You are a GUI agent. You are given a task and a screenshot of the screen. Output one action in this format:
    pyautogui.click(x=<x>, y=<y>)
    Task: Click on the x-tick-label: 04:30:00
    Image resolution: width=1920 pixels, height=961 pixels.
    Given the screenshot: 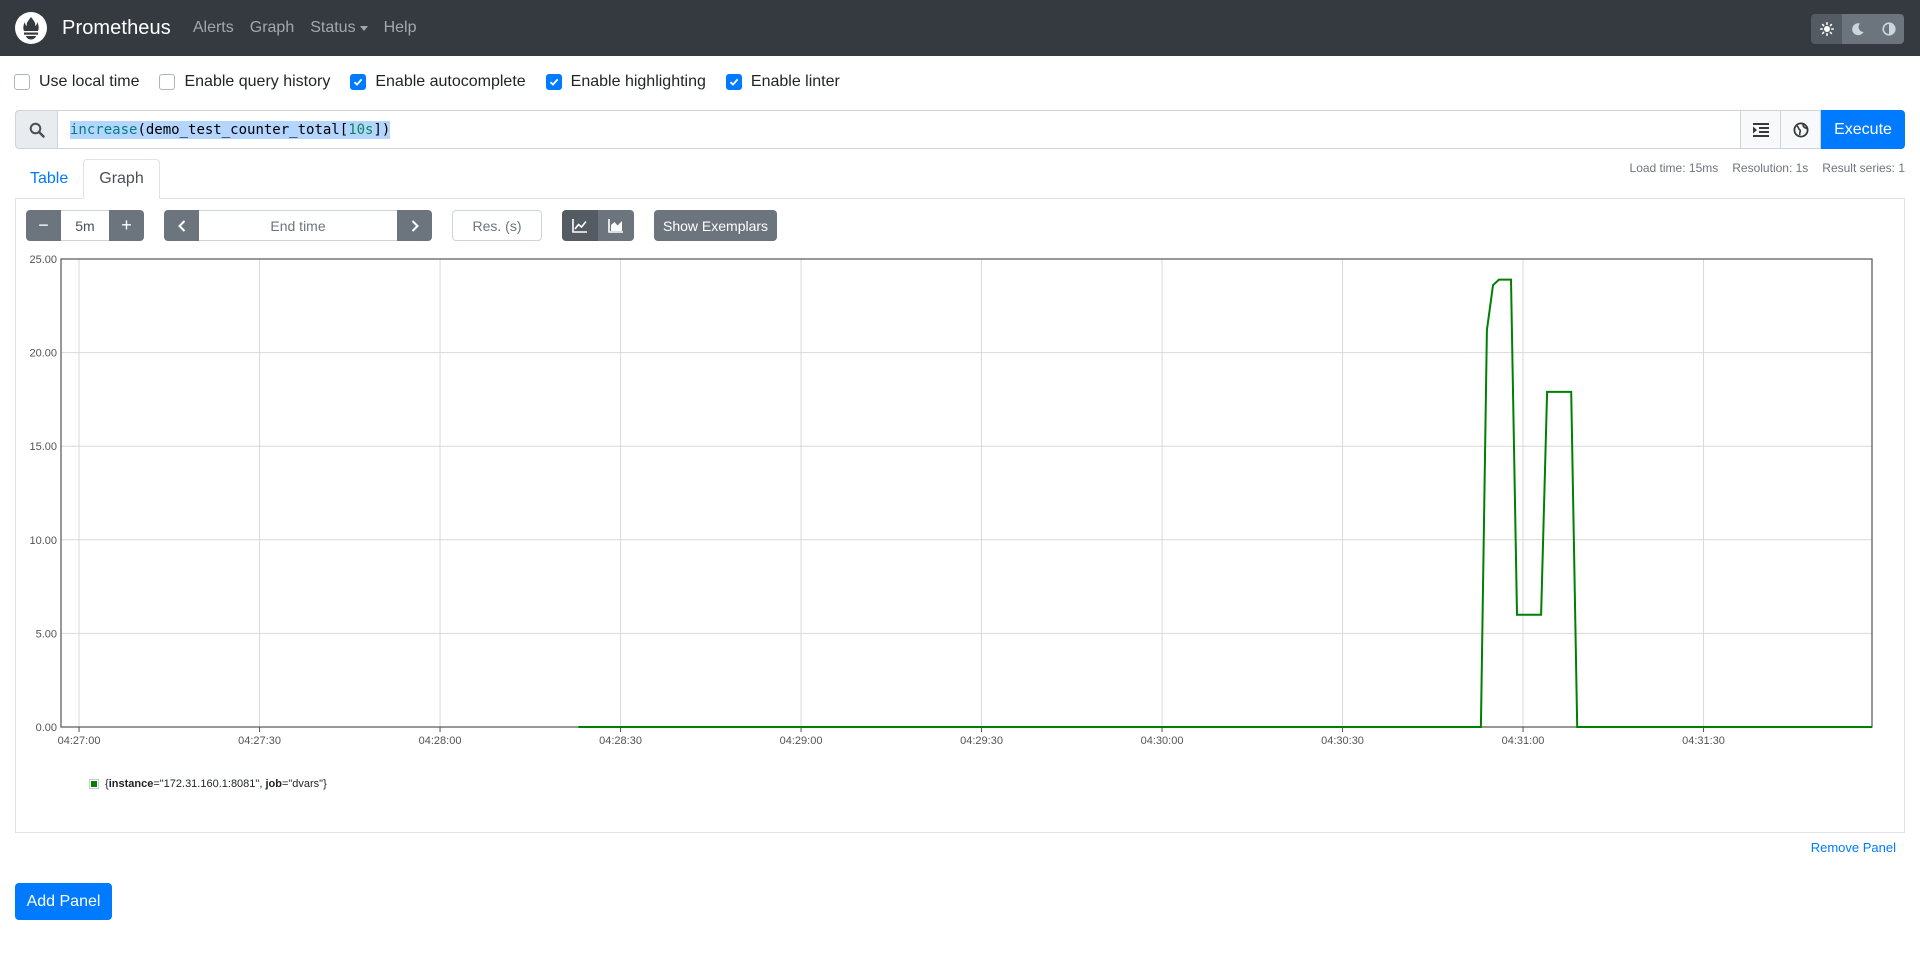 What is the action you would take?
    pyautogui.click(x=1162, y=741)
    